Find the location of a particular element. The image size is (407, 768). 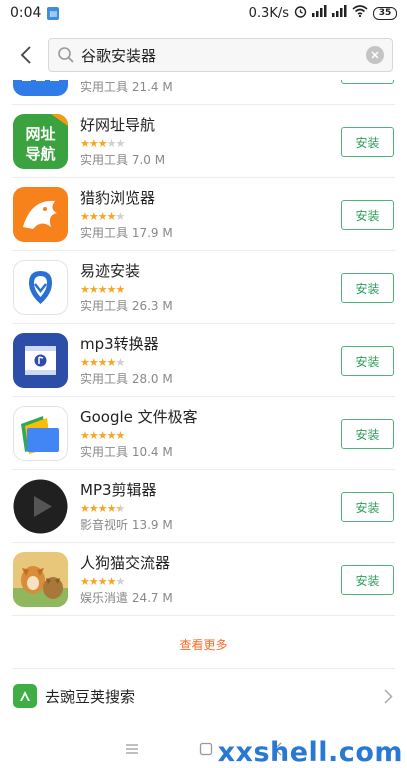

google-files-icon is located at coordinates (40, 433).